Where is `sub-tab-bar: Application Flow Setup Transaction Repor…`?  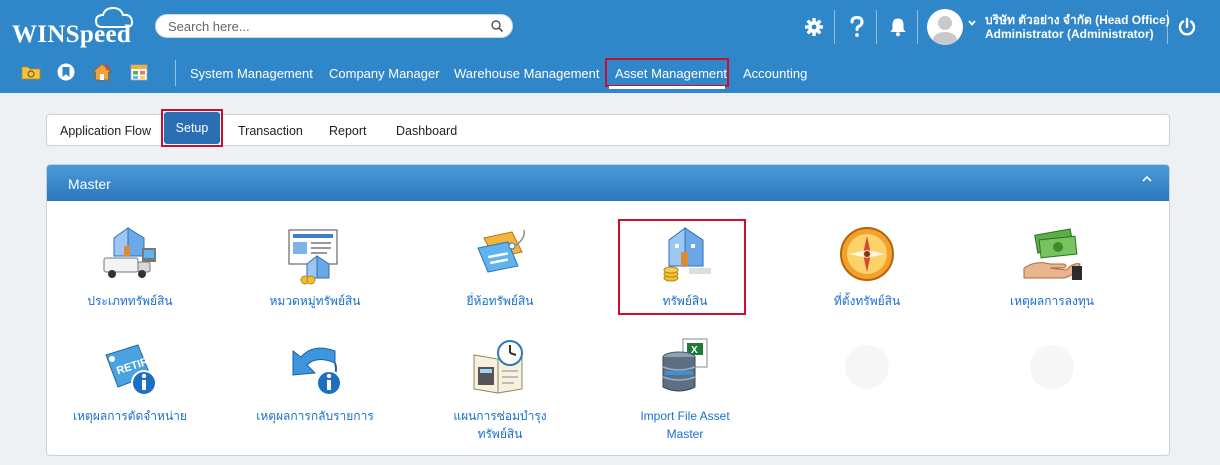 sub-tab-bar: Application Flow Setup Transaction Repor… is located at coordinates (608, 128).